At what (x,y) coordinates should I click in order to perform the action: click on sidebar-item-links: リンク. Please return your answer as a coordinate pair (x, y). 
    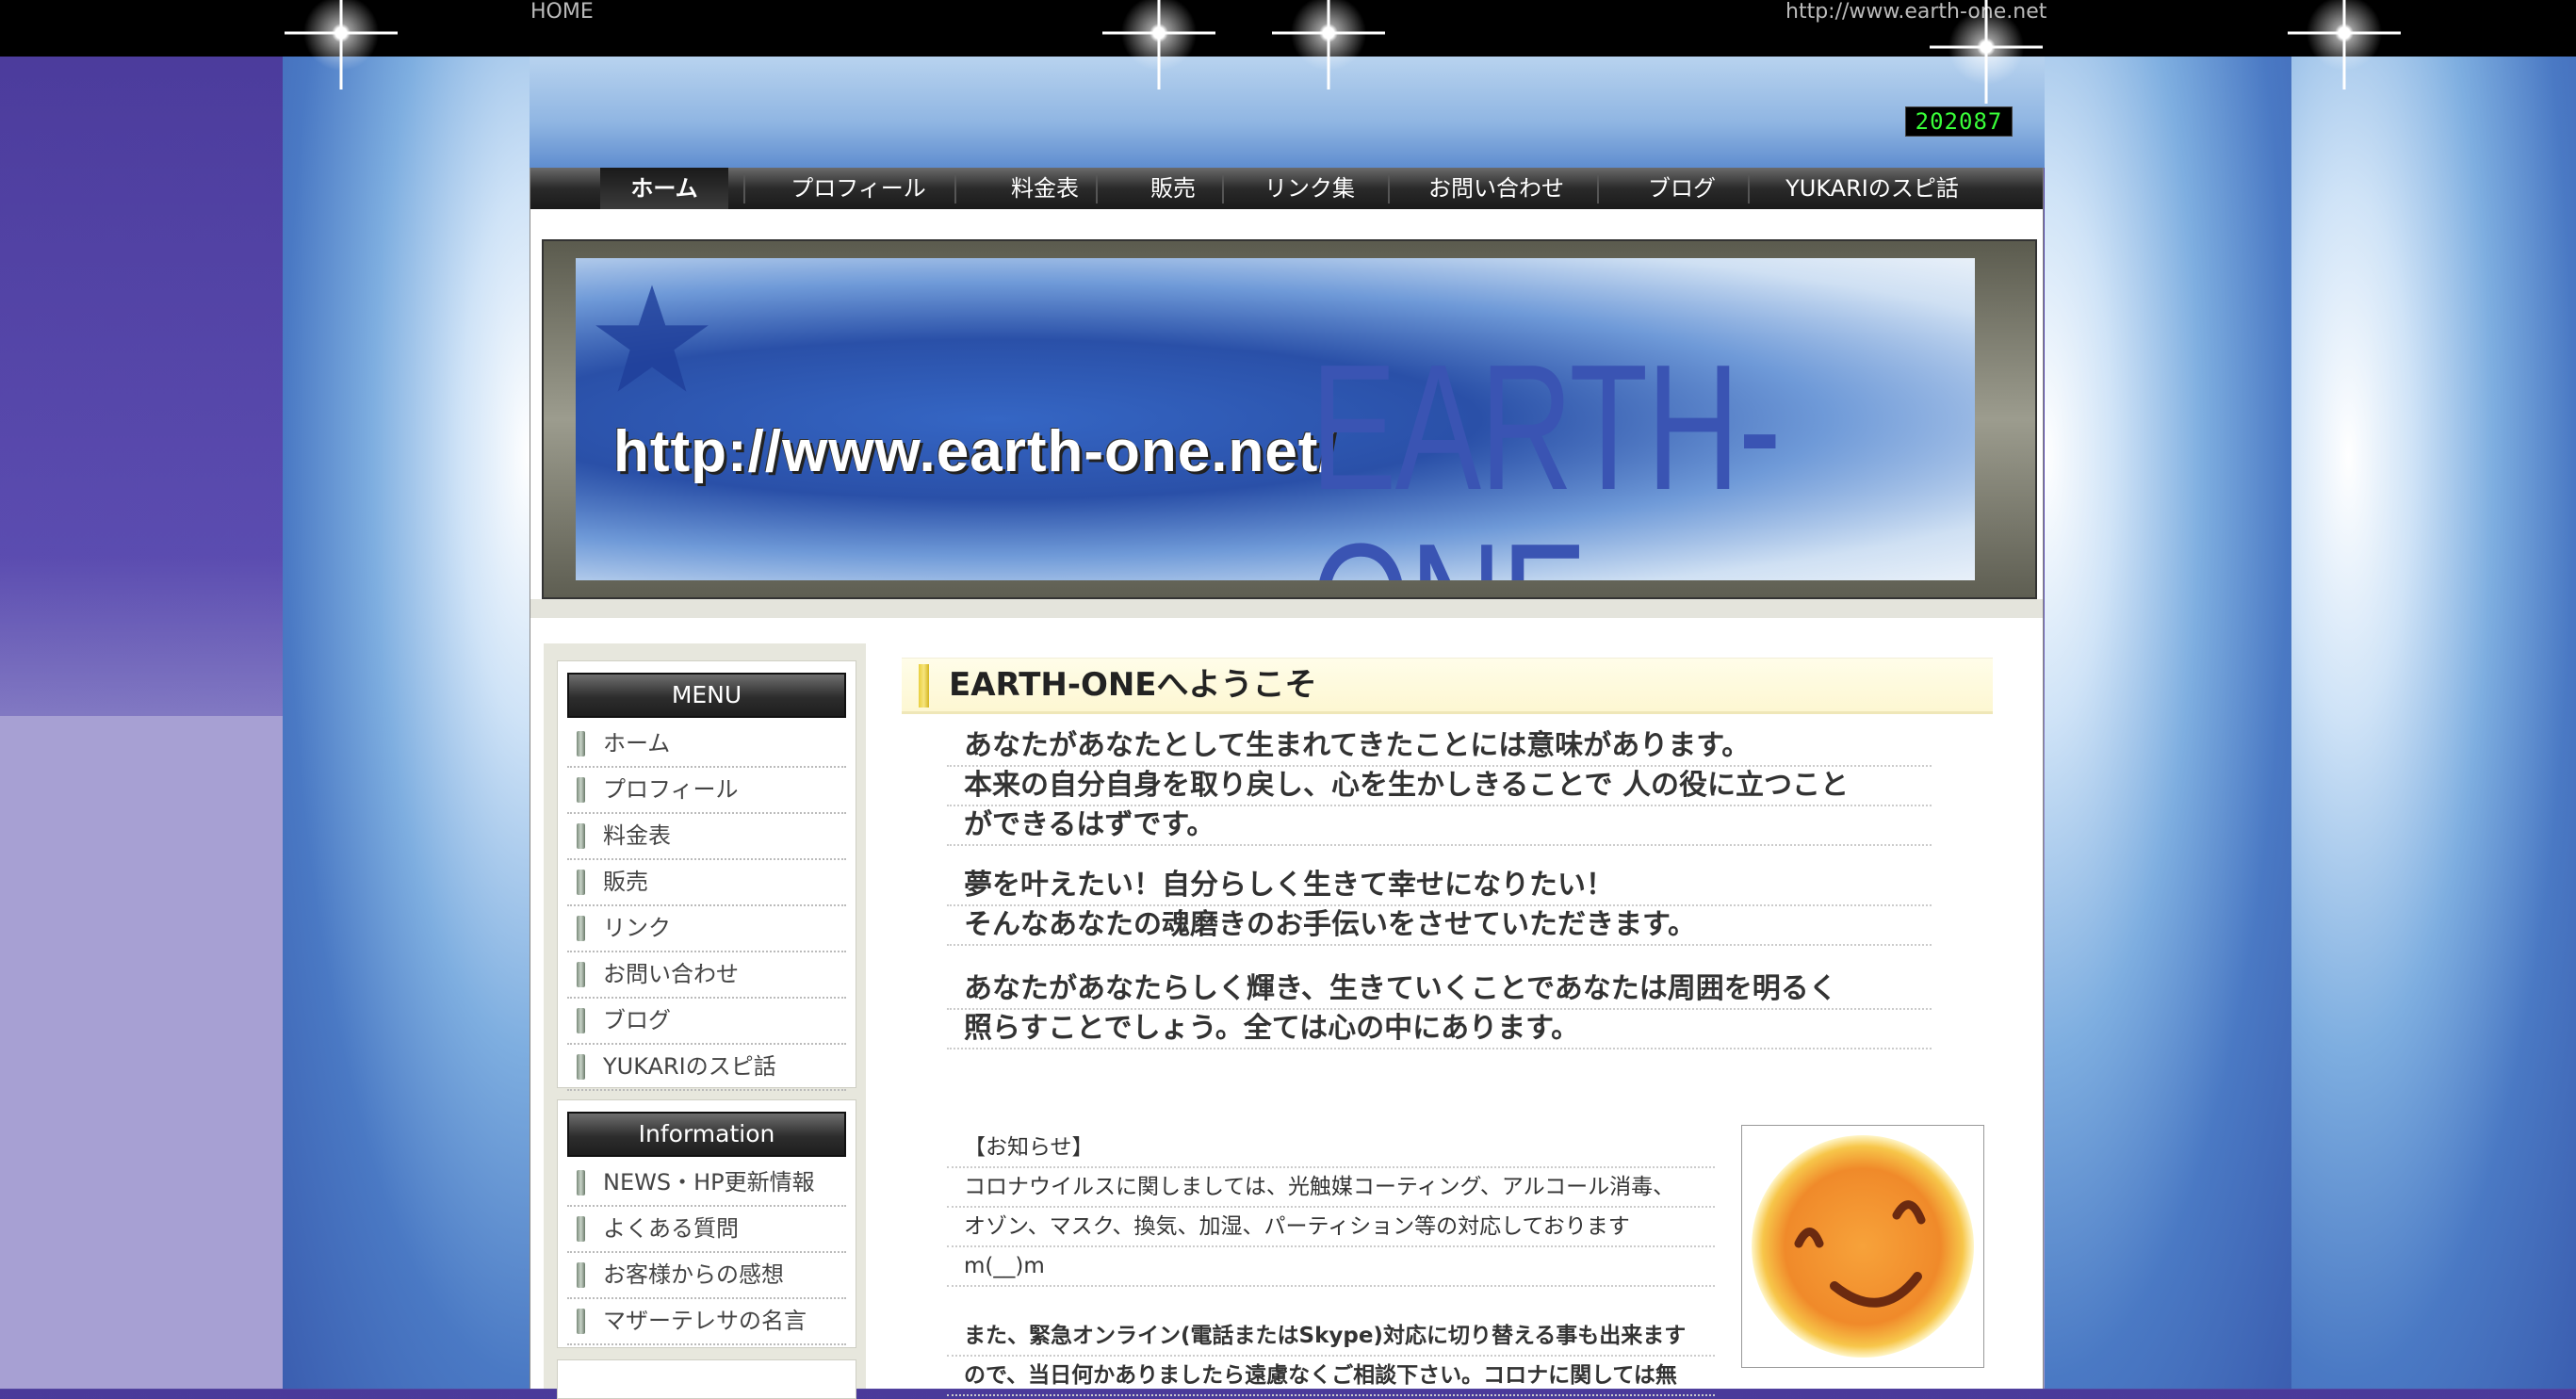
    Looking at the image, I should click on (706, 929).